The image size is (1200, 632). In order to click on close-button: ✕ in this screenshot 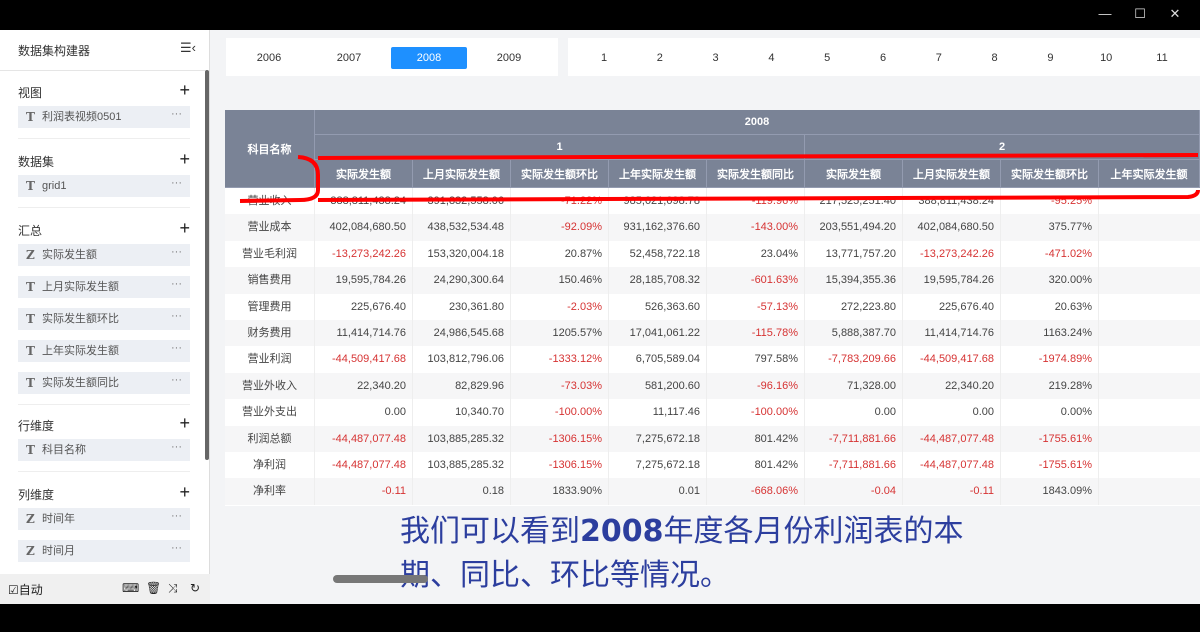, I will do `click(1175, 14)`.